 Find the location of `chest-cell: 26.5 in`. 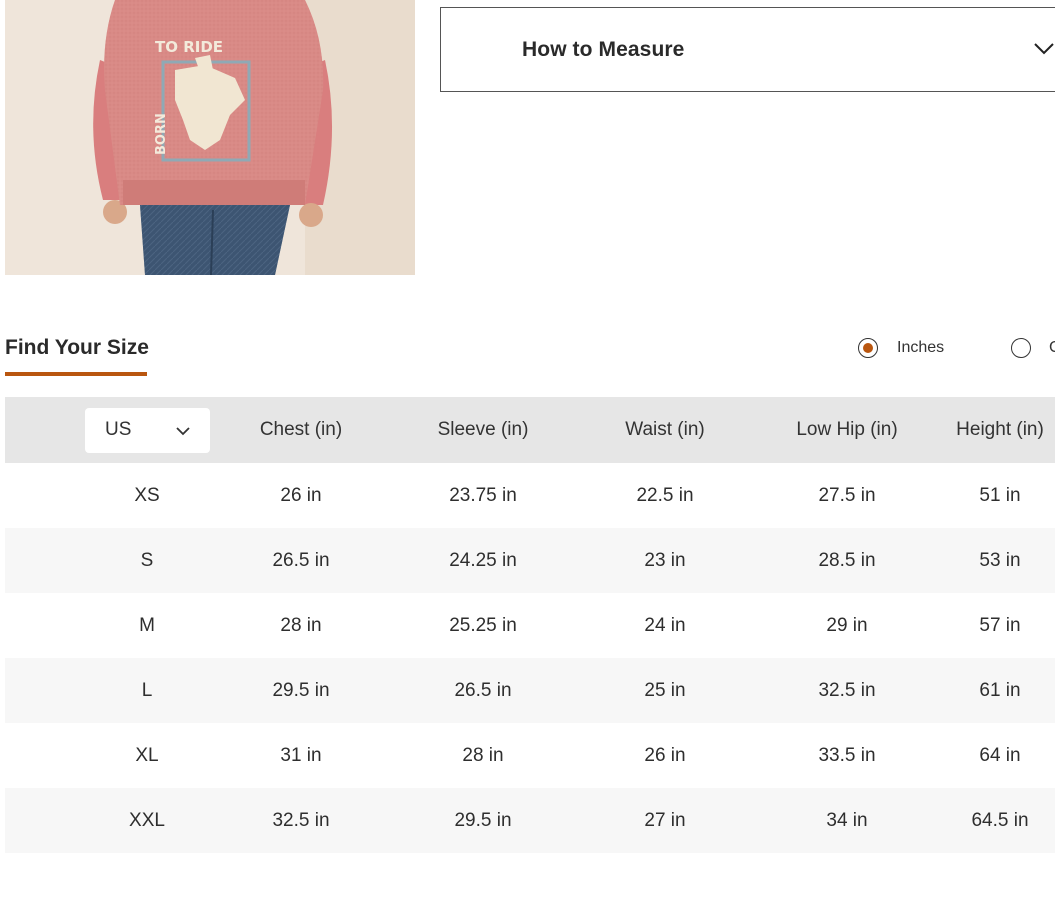

chest-cell: 26.5 in is located at coordinates (301, 560).